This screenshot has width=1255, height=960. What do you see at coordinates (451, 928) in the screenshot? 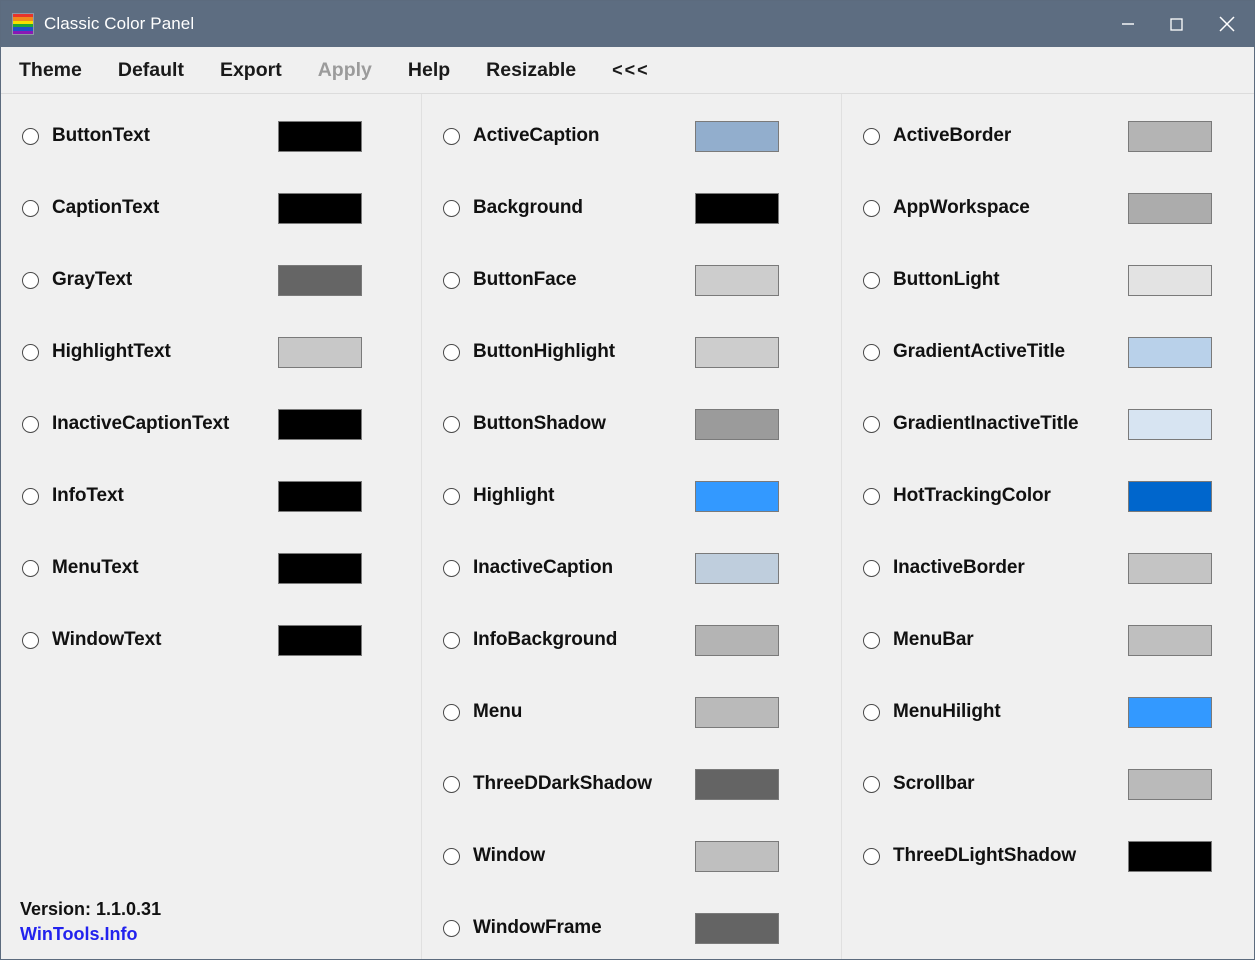
I see `radio-windowframe` at bounding box center [451, 928].